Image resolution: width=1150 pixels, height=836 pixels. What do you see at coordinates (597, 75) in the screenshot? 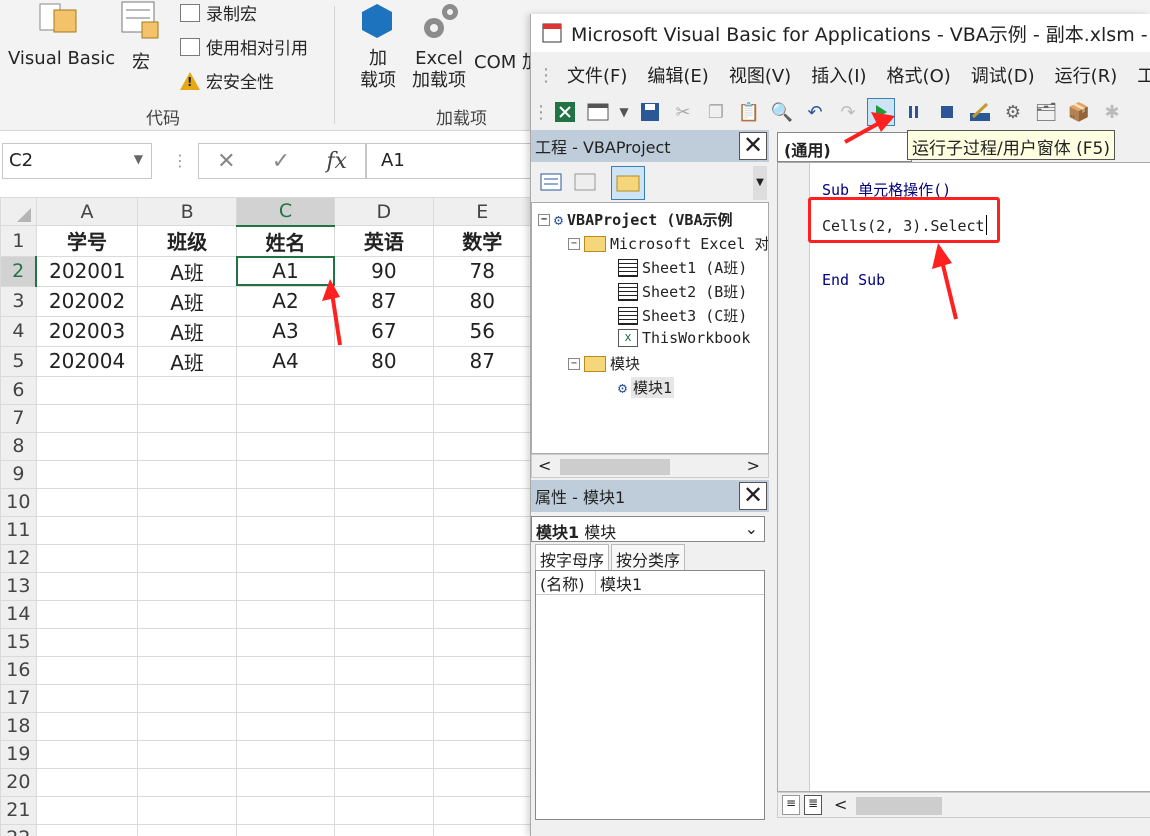
I see `menu-file: 文件(F)` at bounding box center [597, 75].